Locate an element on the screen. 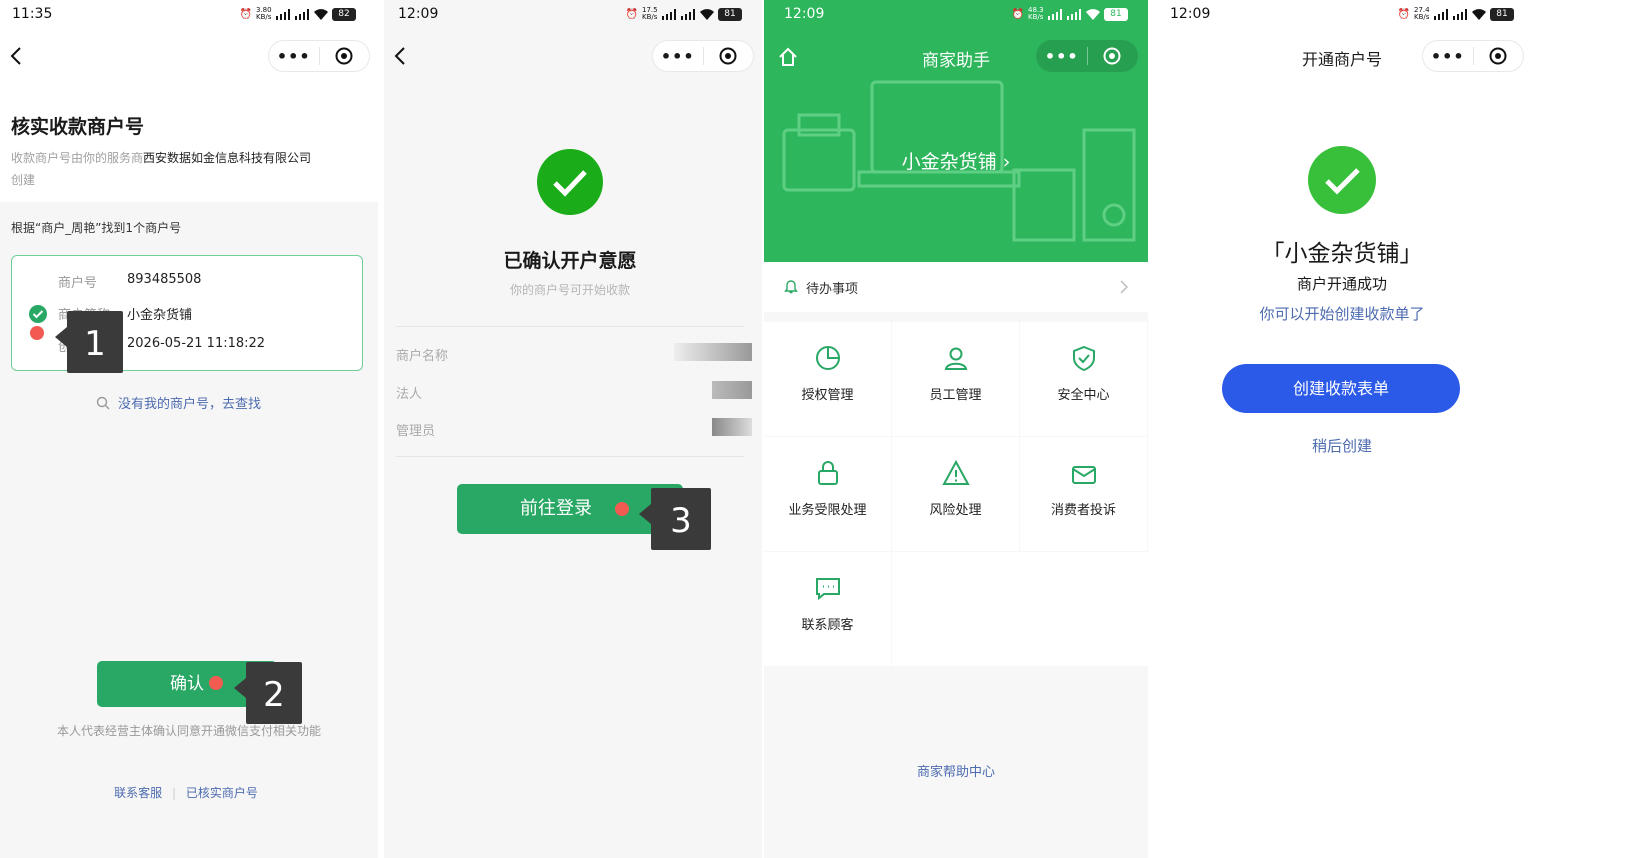 The image size is (1626, 858). network-speed: 3.80 KB/s is located at coordinates (264, 13).